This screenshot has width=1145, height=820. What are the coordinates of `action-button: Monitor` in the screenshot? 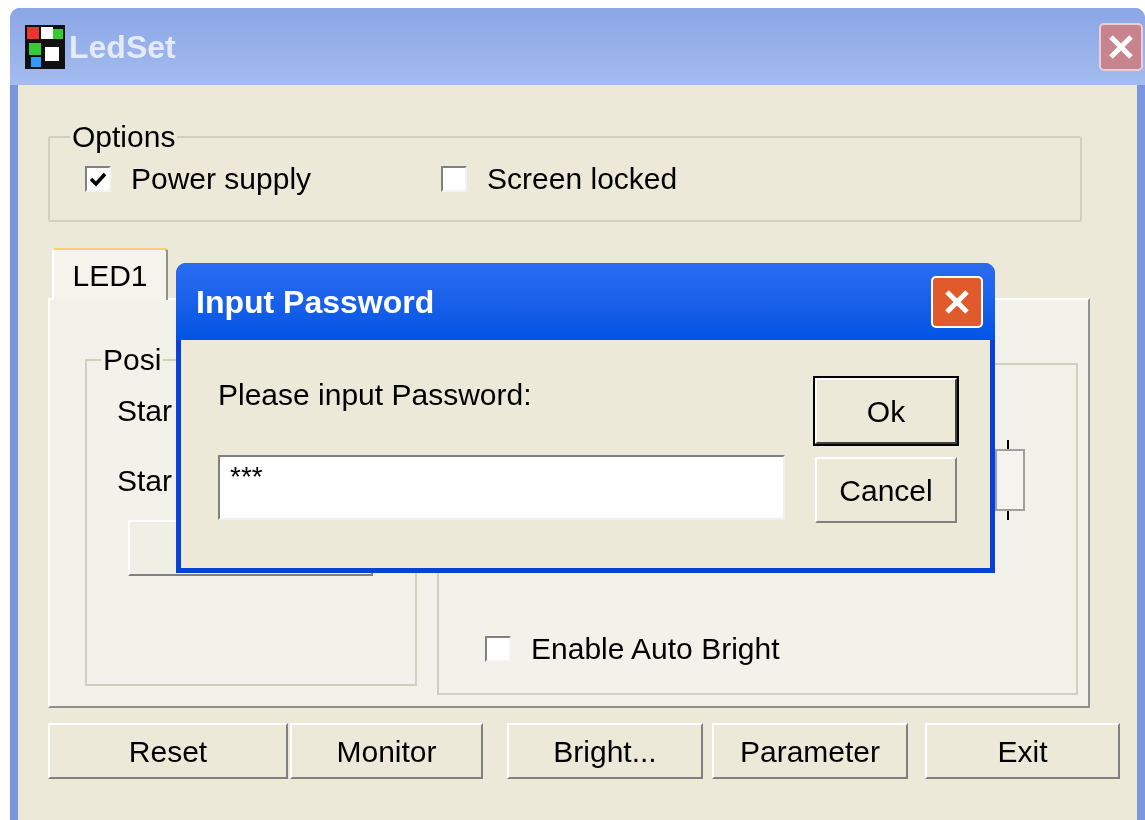 It's located at (386, 751).